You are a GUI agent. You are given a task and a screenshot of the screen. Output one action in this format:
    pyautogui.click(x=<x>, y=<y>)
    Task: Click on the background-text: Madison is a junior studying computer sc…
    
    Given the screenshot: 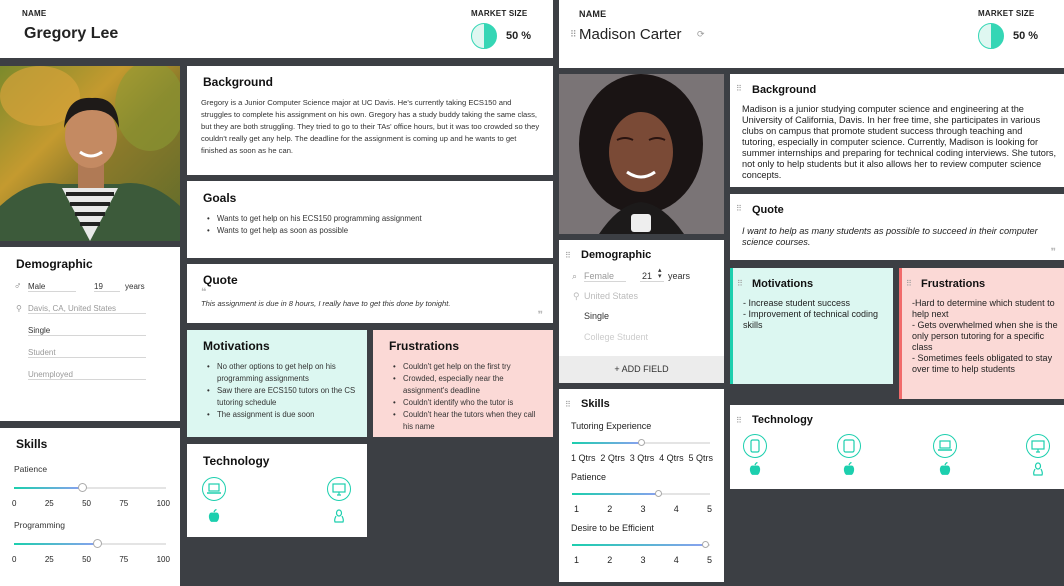 What is the action you would take?
    pyautogui.click(x=900, y=142)
    